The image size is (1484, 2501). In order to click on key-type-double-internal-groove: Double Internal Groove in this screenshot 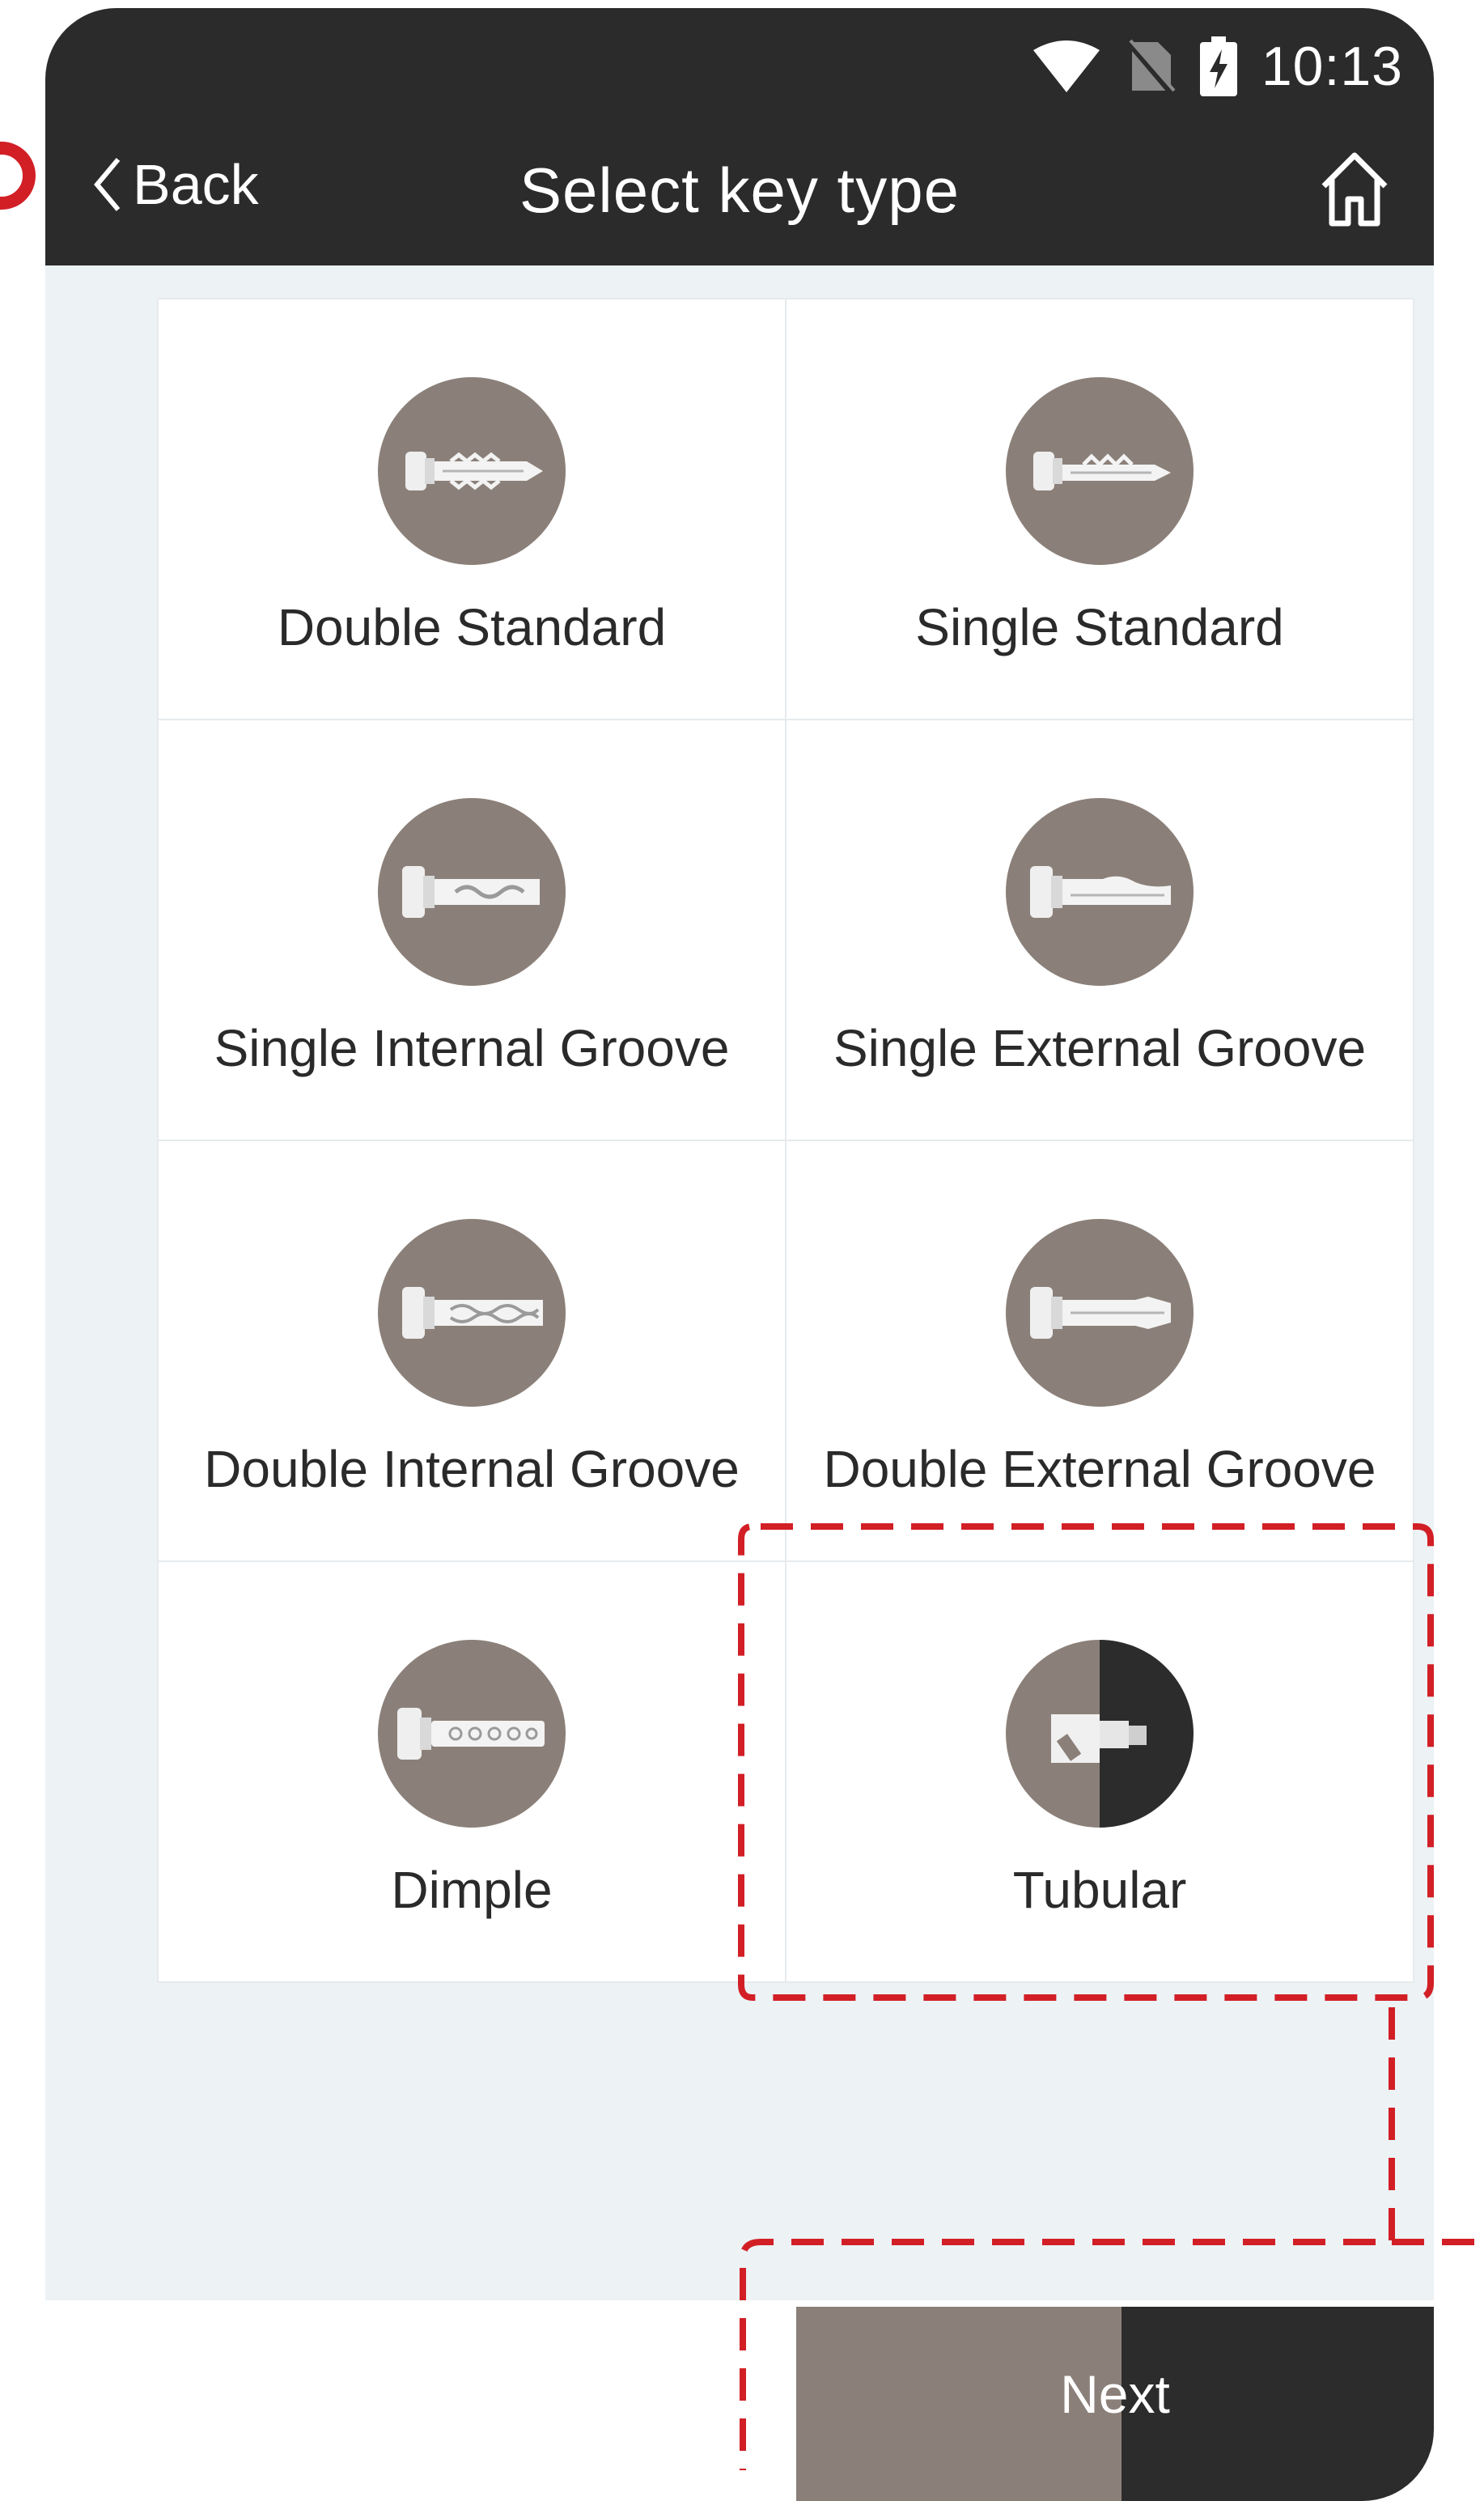, I will do `click(472, 1350)`.